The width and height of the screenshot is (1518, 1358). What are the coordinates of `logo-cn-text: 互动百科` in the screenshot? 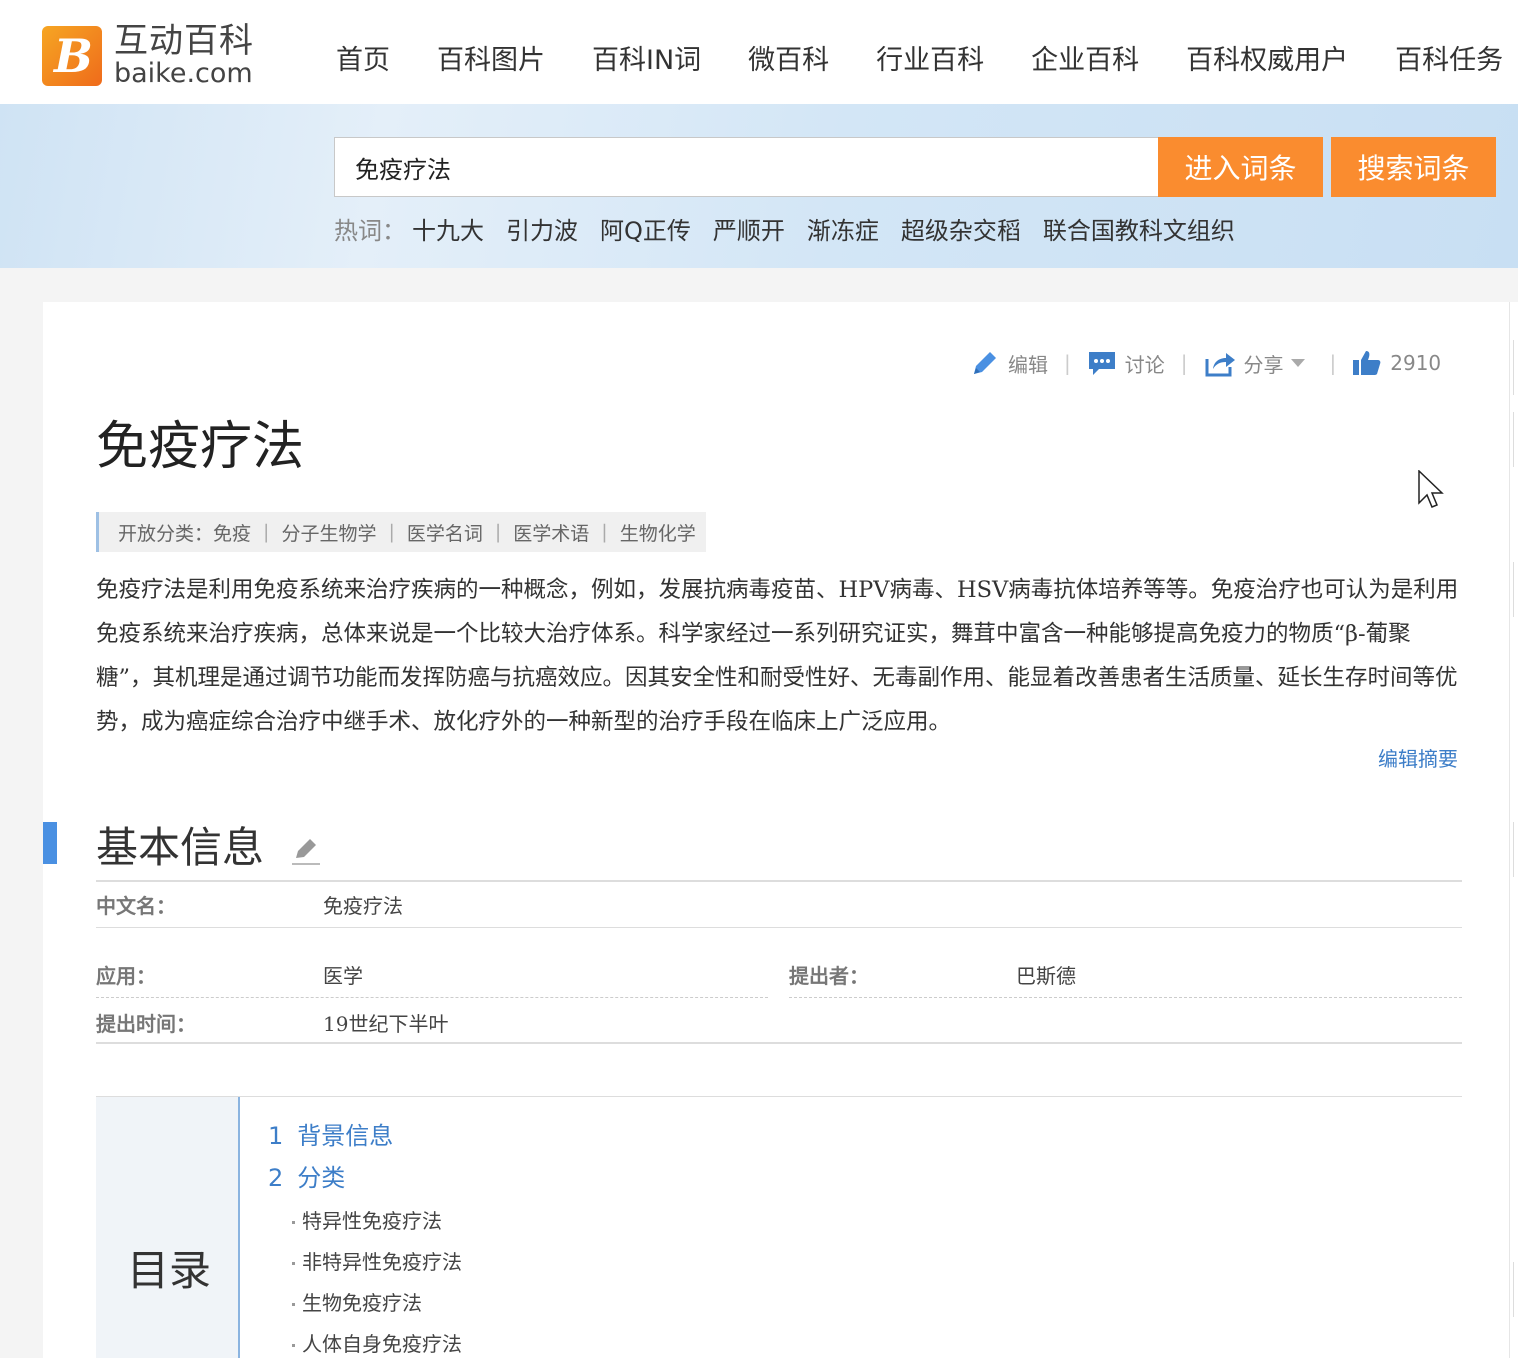 It's located at (184, 41).